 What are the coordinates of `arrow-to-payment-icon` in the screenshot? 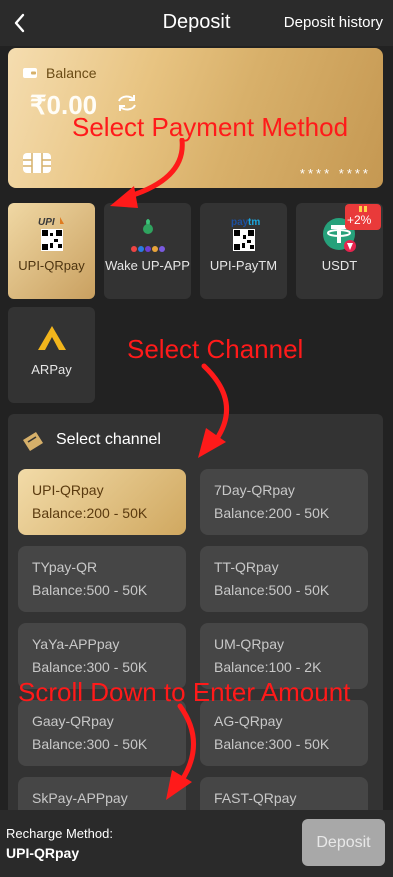 It's located at (147, 173).